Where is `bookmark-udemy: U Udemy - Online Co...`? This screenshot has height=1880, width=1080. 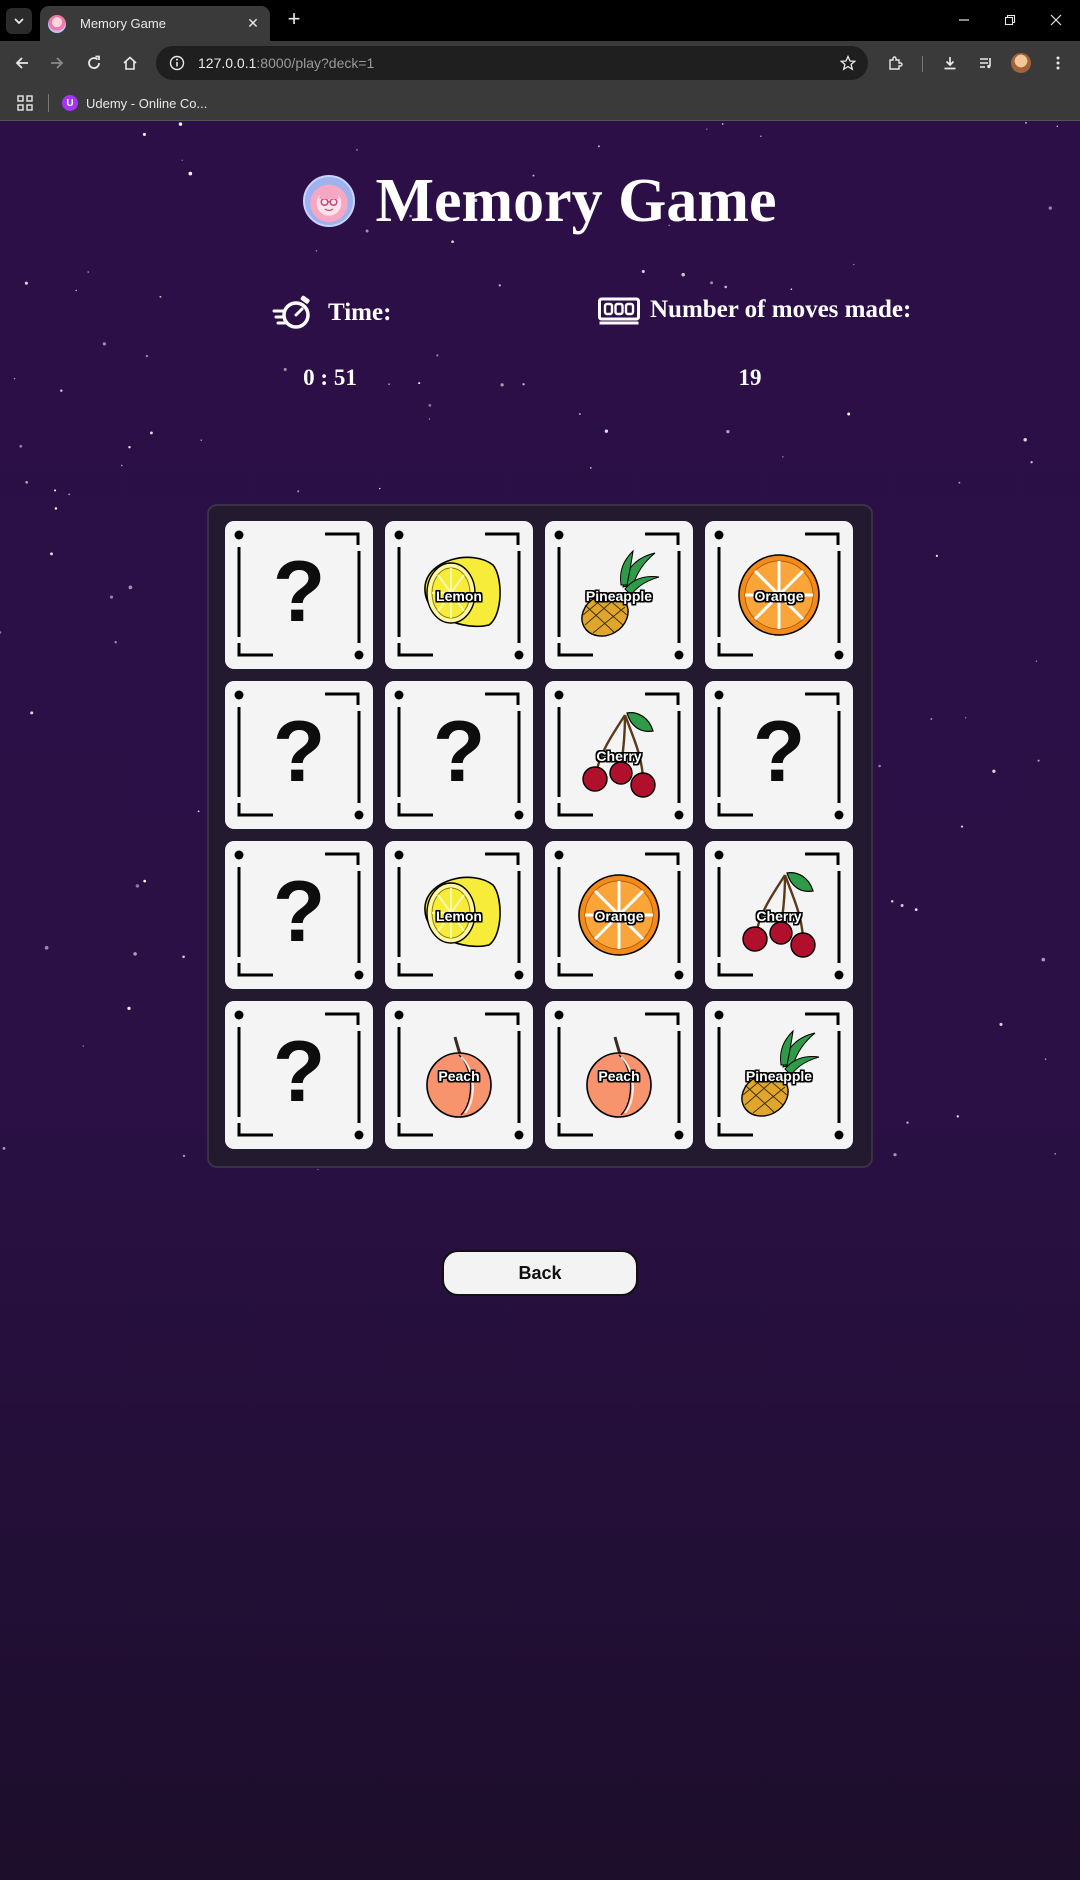
bookmark-udemy: U Udemy - Online Co... is located at coordinates (134, 103).